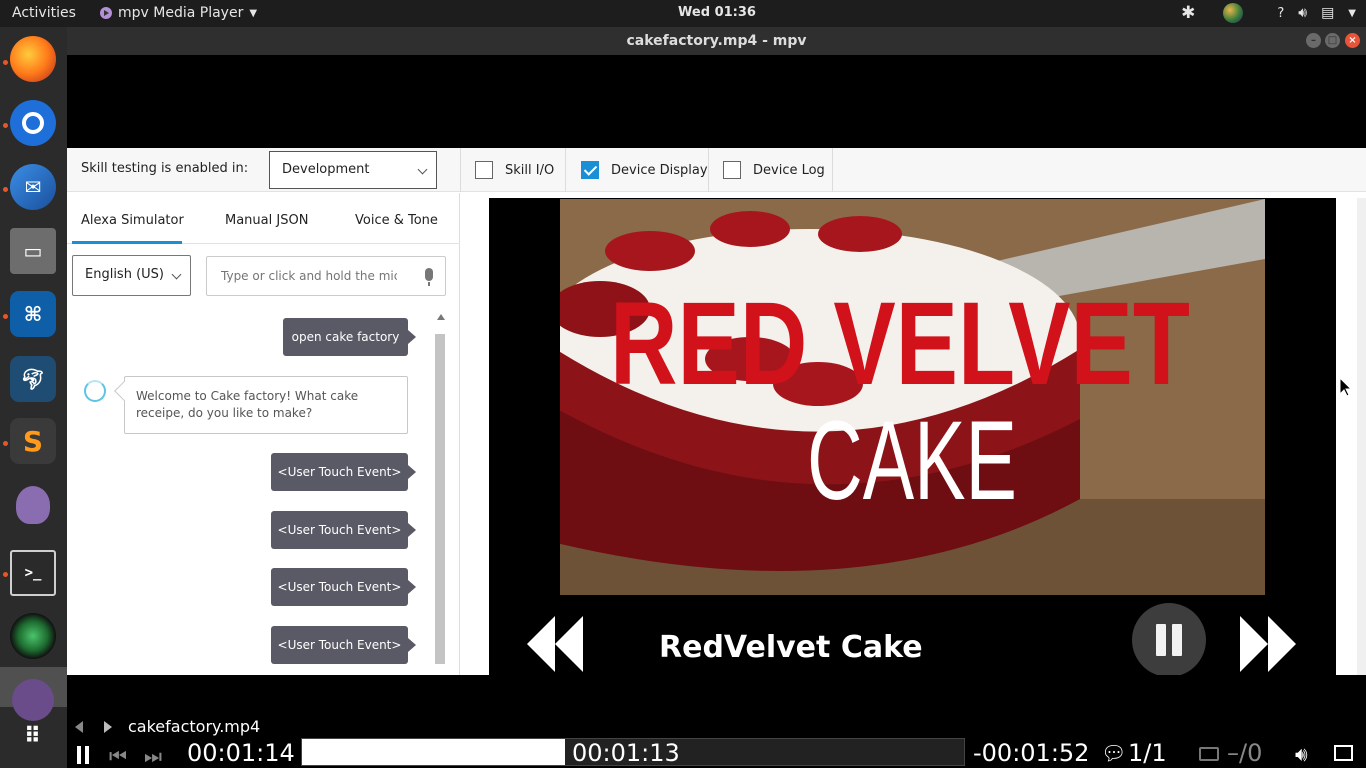 This screenshot has width=1366, height=768. What do you see at coordinates (33, 736) in the screenshot?
I see `app-grid-icon: ⠿` at bounding box center [33, 736].